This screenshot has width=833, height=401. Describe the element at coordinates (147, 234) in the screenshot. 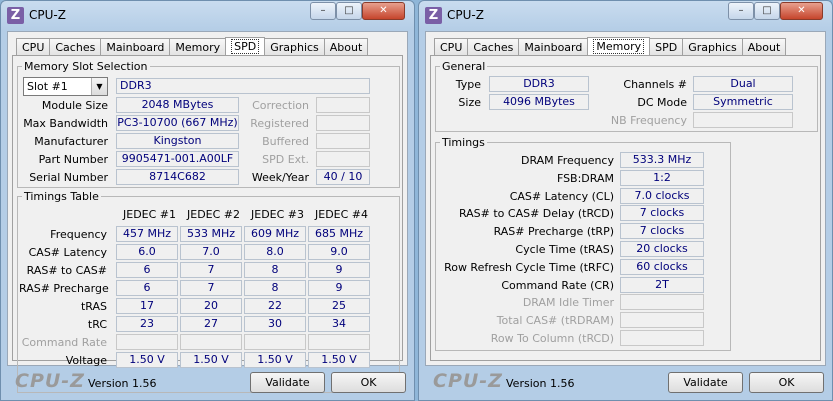

I see `timing-cell: 457 MHz` at that location.